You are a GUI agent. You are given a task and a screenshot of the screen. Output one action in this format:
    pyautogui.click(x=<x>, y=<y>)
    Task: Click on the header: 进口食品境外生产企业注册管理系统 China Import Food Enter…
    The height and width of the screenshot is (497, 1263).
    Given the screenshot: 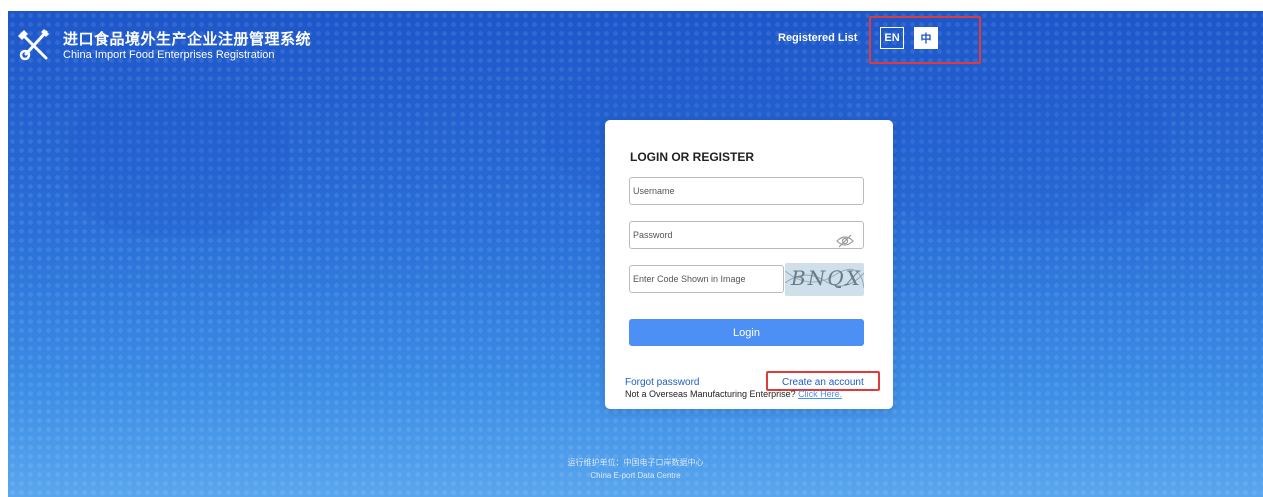 What is the action you would take?
    pyautogui.click(x=635, y=41)
    